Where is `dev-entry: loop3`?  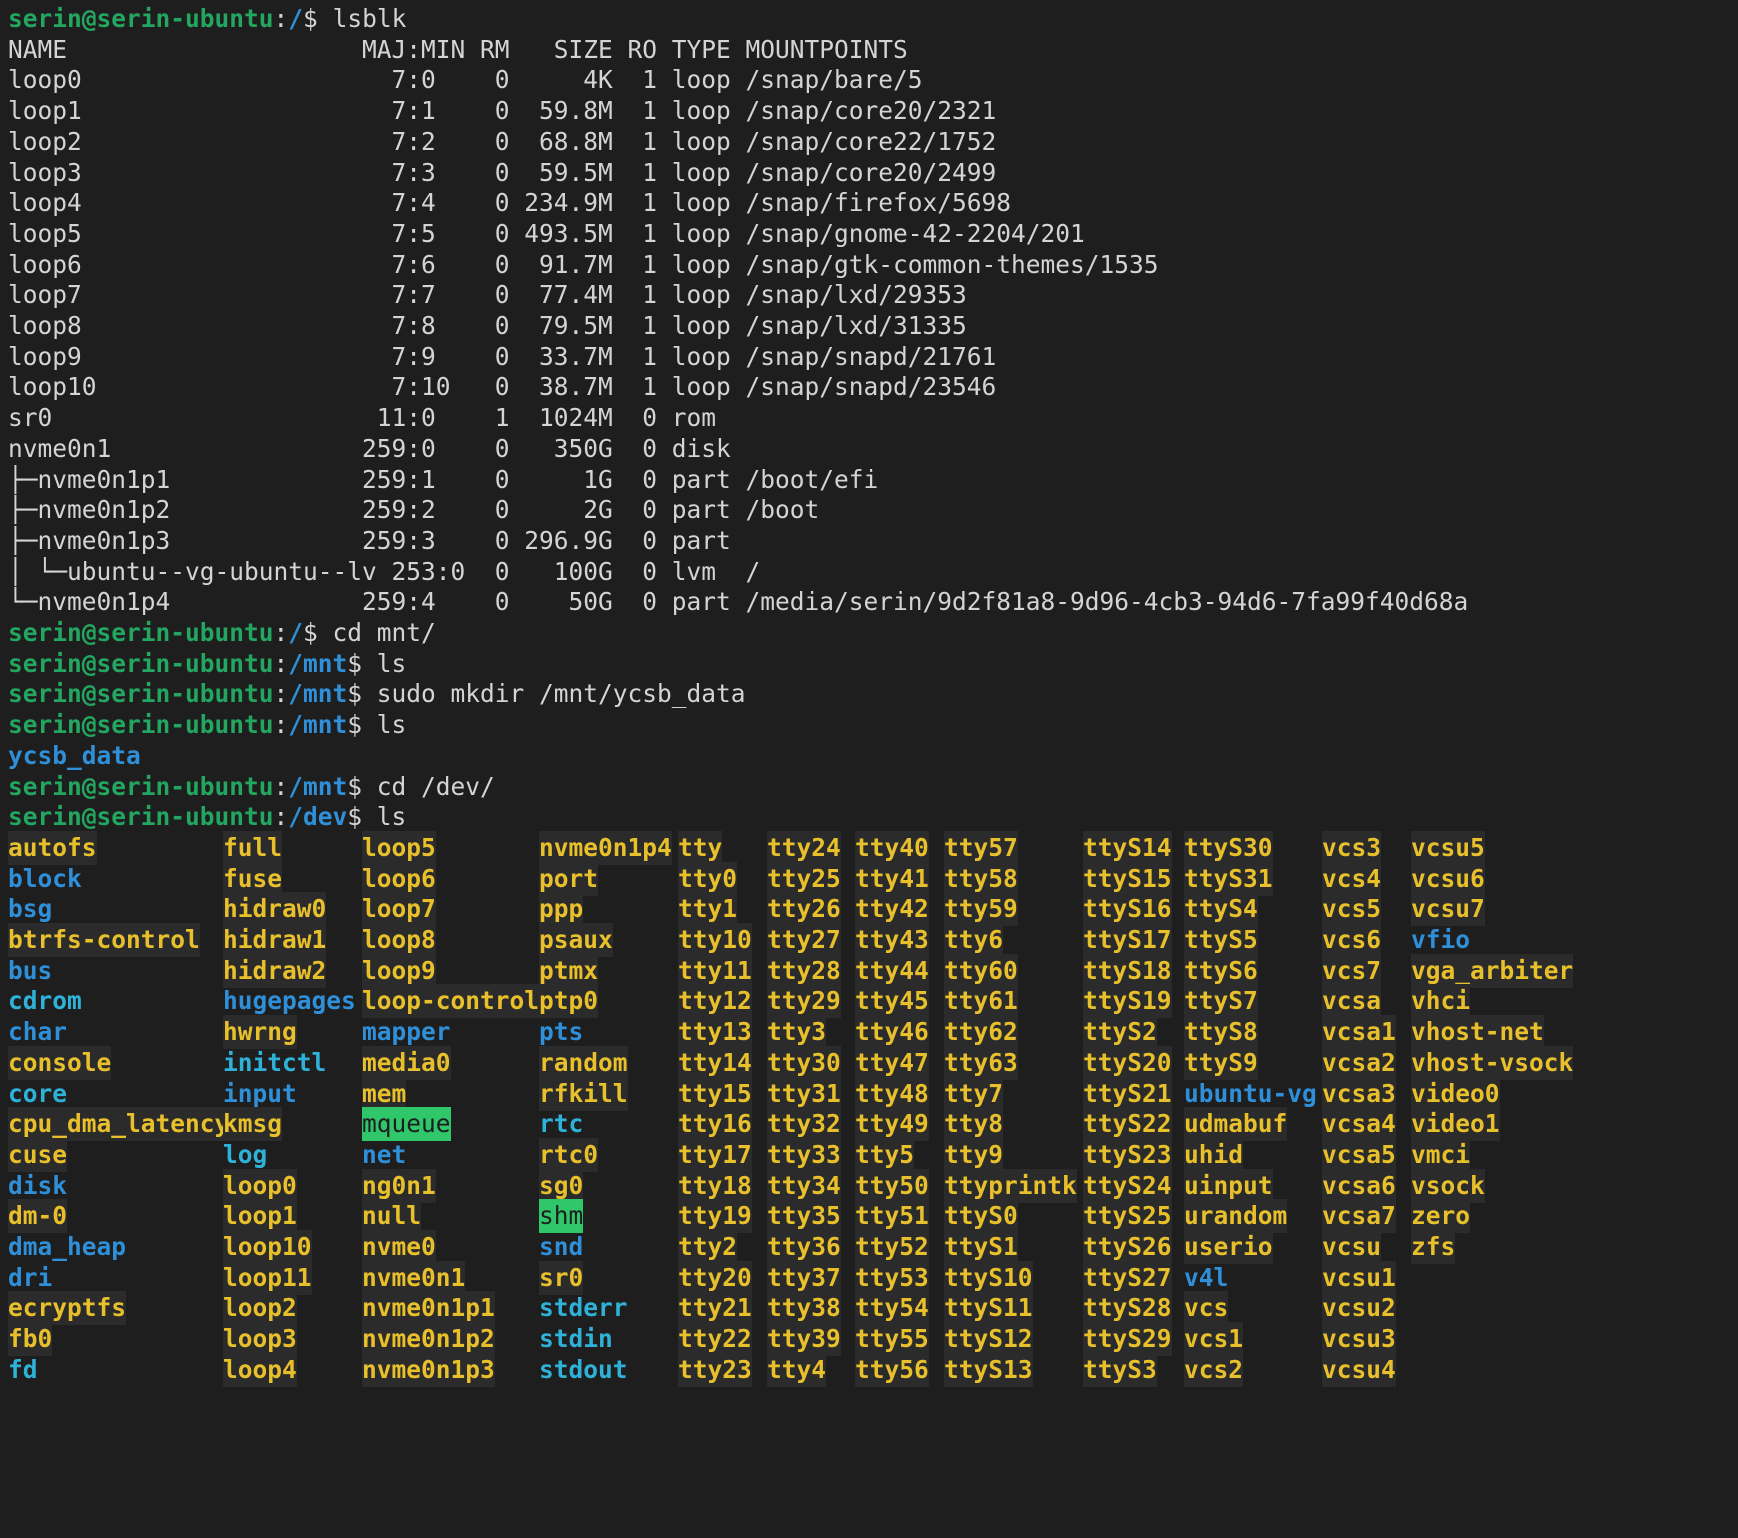
dev-entry: loop3 is located at coordinates (260, 1339).